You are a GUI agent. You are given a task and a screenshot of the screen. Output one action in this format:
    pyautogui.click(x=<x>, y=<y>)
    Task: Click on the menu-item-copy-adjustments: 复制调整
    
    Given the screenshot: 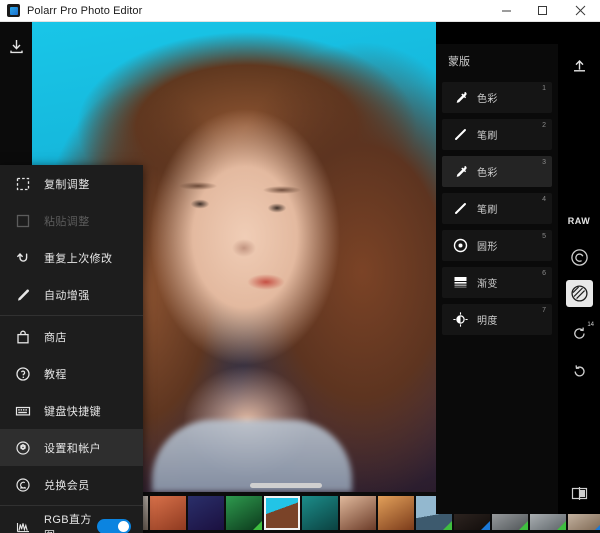 What is the action you would take?
    pyautogui.click(x=71, y=183)
    